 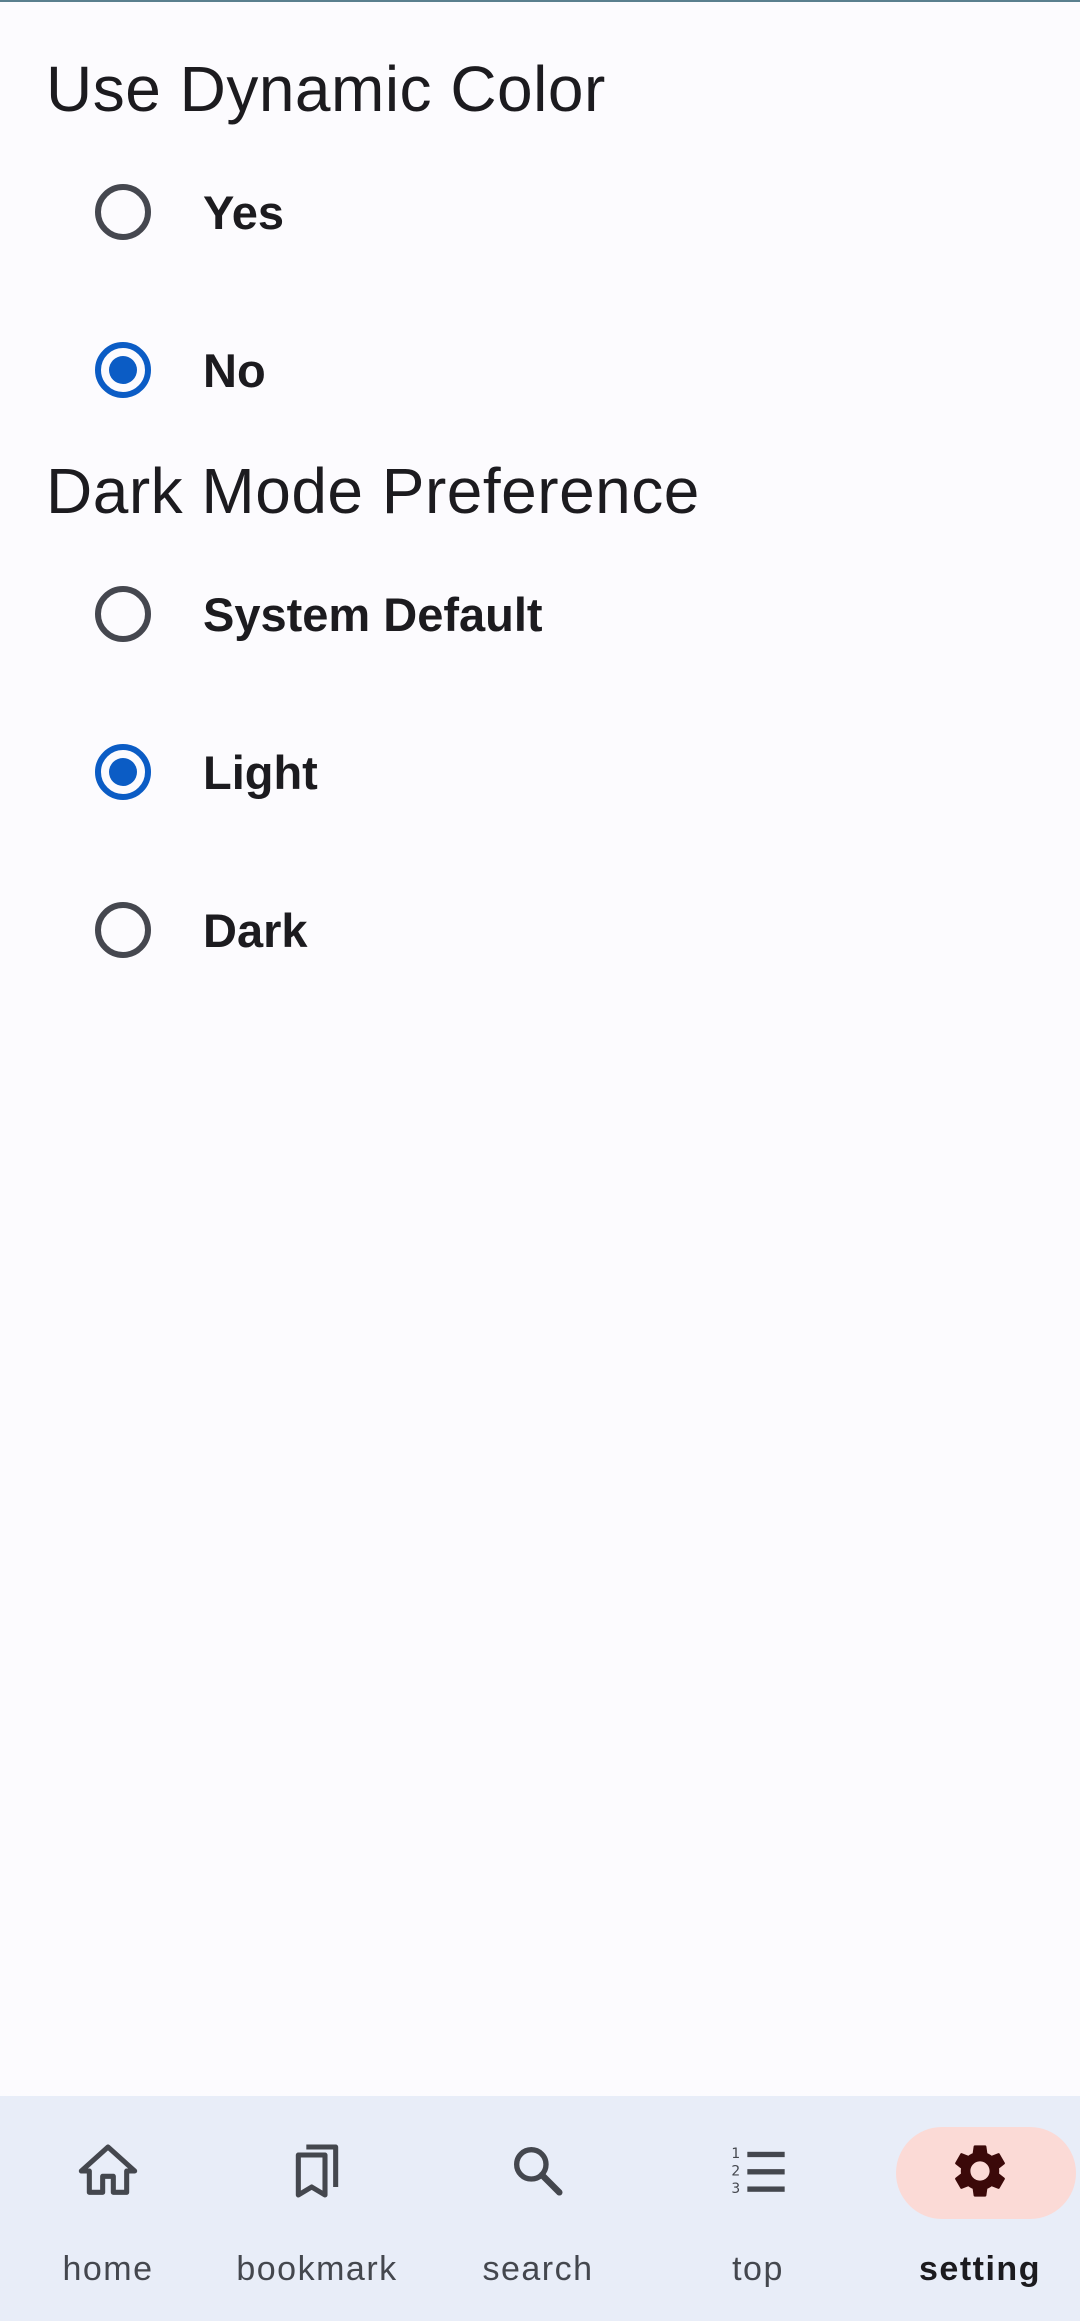 What do you see at coordinates (758, 2269) in the screenshot?
I see `nav-label: top` at bounding box center [758, 2269].